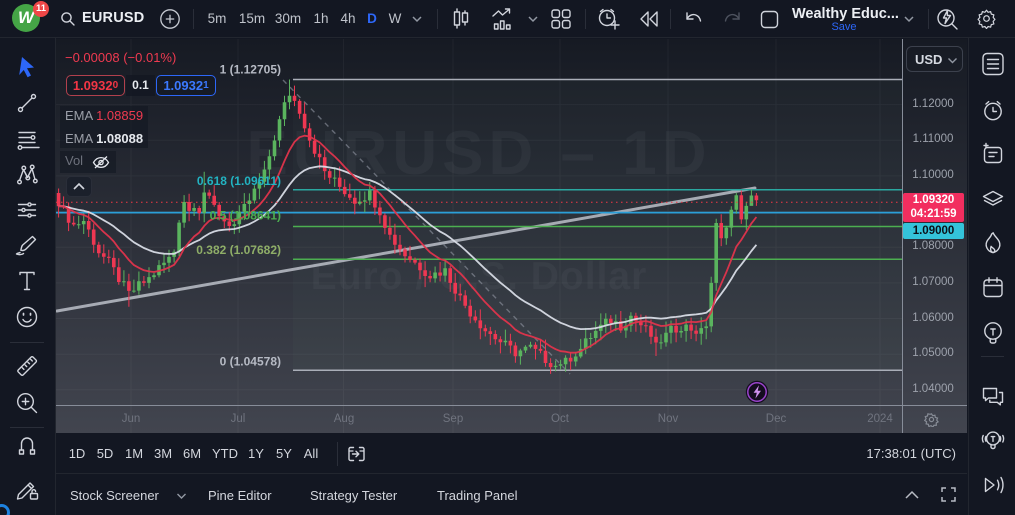 The height and width of the screenshot is (515, 1015). I want to click on svg-text: 0.618 (1.09611), so click(239, 181).